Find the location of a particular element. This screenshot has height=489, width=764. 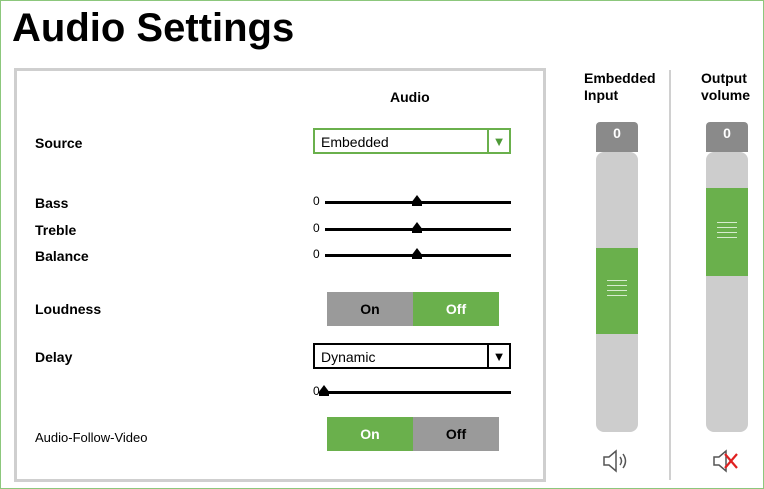

balance-slider-thumb is located at coordinates (417, 253).